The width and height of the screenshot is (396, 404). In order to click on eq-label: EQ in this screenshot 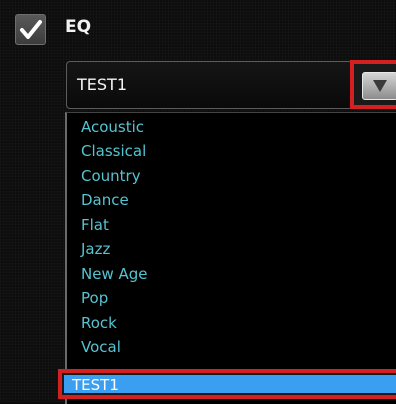, I will do `click(78, 27)`.